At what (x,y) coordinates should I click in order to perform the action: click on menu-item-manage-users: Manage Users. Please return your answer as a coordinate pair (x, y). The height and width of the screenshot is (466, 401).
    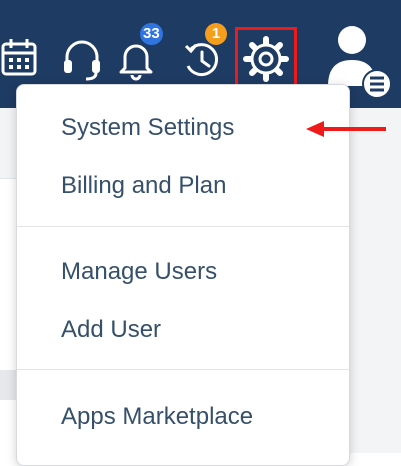
    Looking at the image, I should click on (139, 272).